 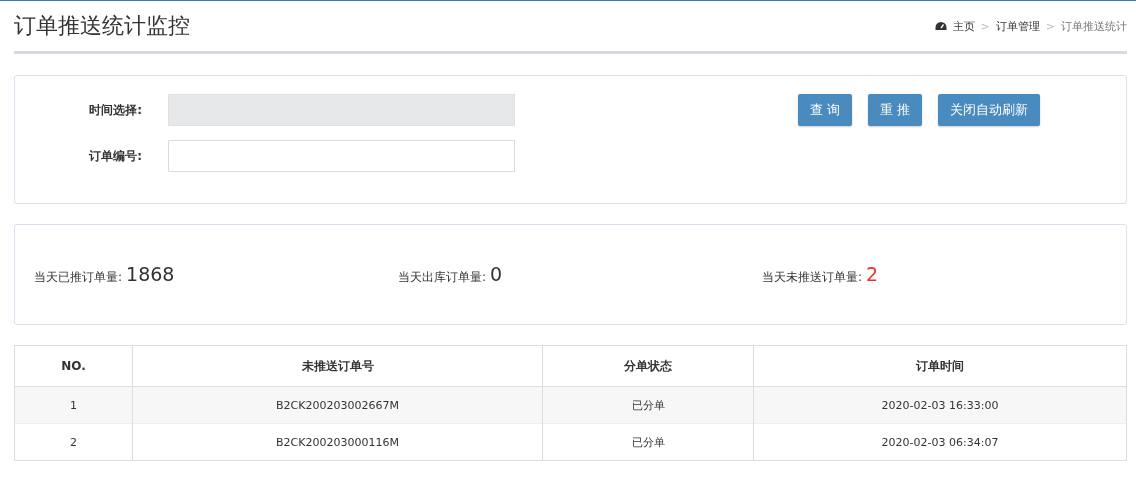 I want to click on stat-value: 1868, so click(x=150, y=274).